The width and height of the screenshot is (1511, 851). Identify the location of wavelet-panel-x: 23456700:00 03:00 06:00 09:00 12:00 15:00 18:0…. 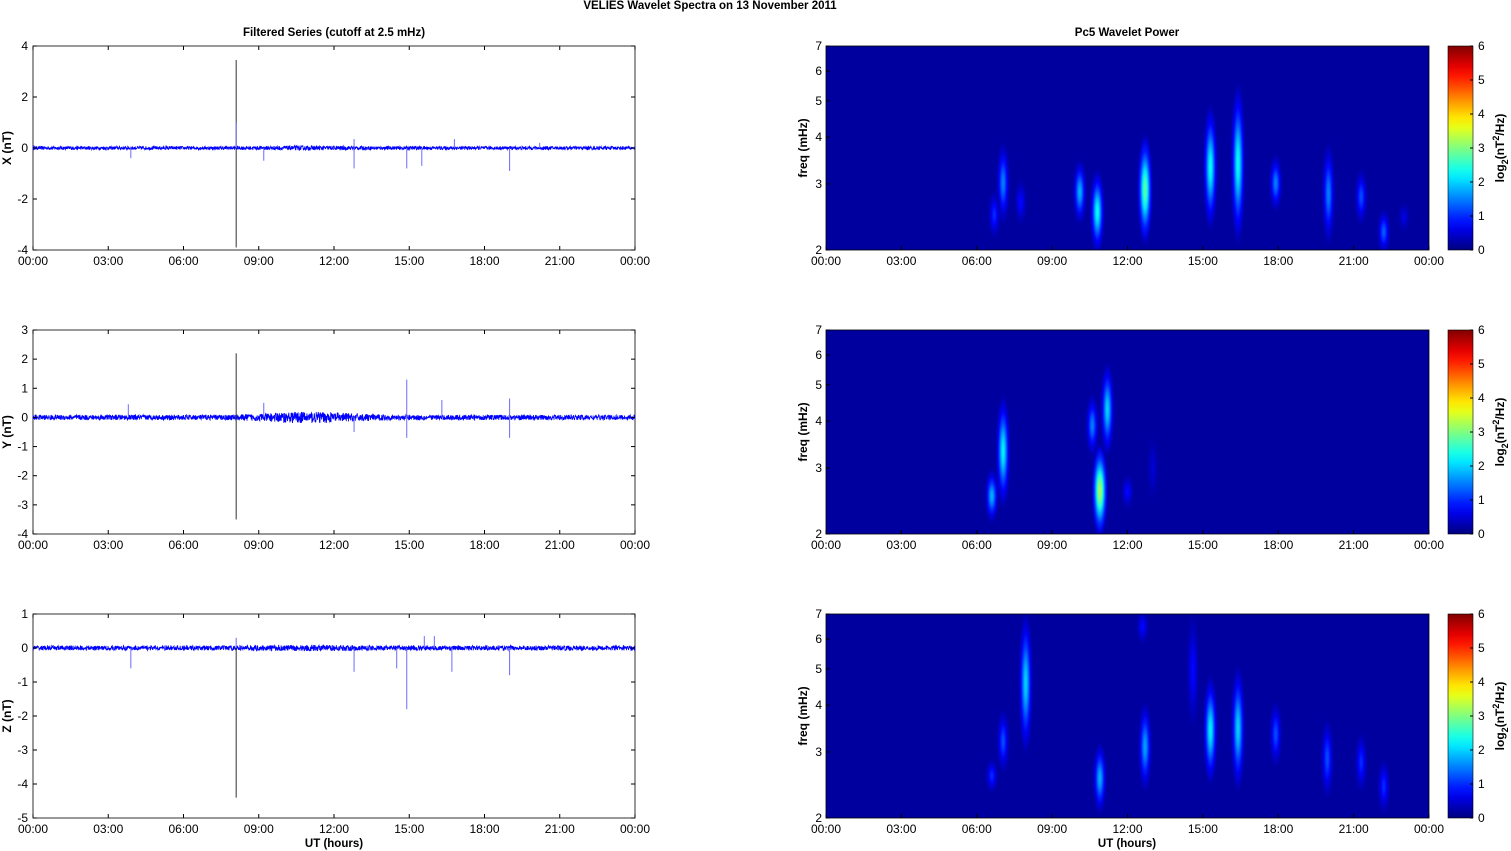
(1120, 153).